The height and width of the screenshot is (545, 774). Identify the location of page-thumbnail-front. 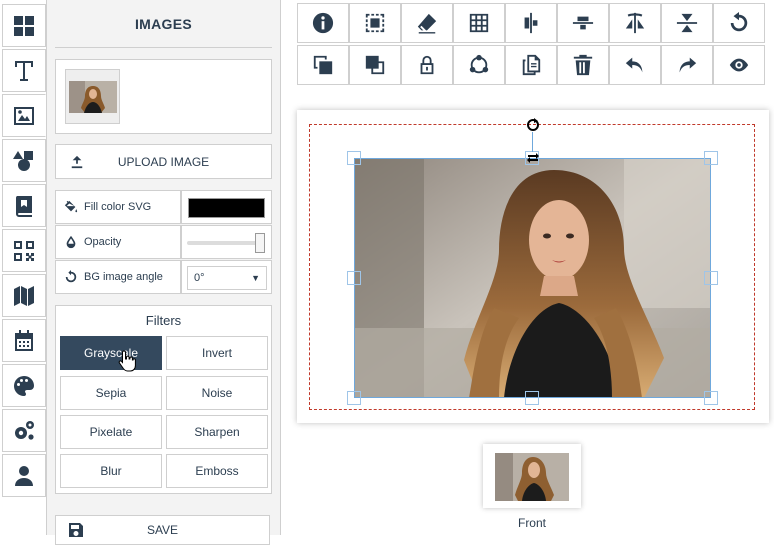
(532, 476).